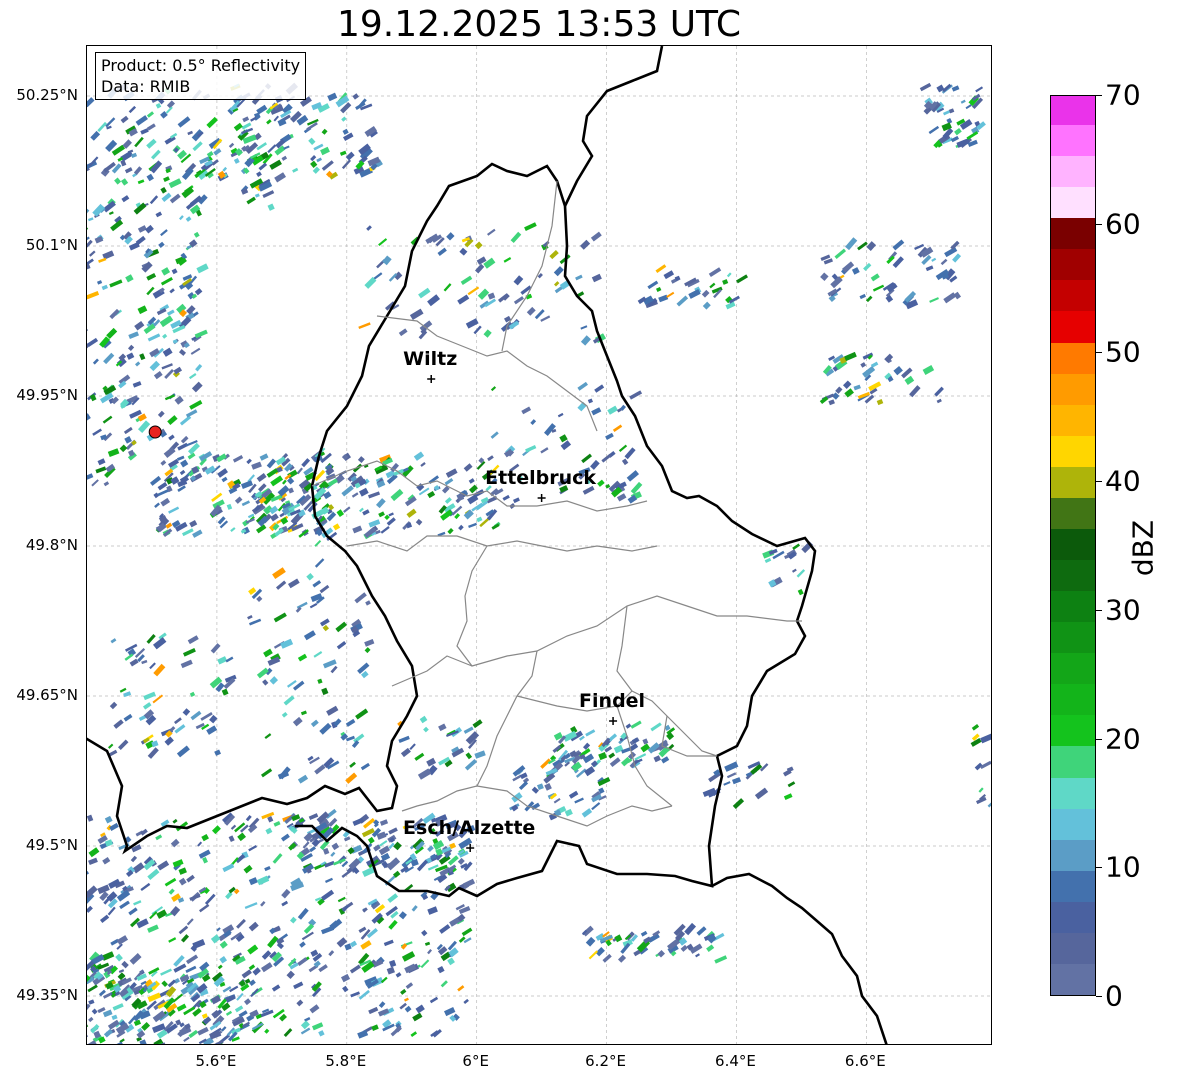 Image resolution: width=1184 pixels, height=1081 pixels. Describe the element at coordinates (613, 126) in the screenshot. I see `country-border-east` at that location.